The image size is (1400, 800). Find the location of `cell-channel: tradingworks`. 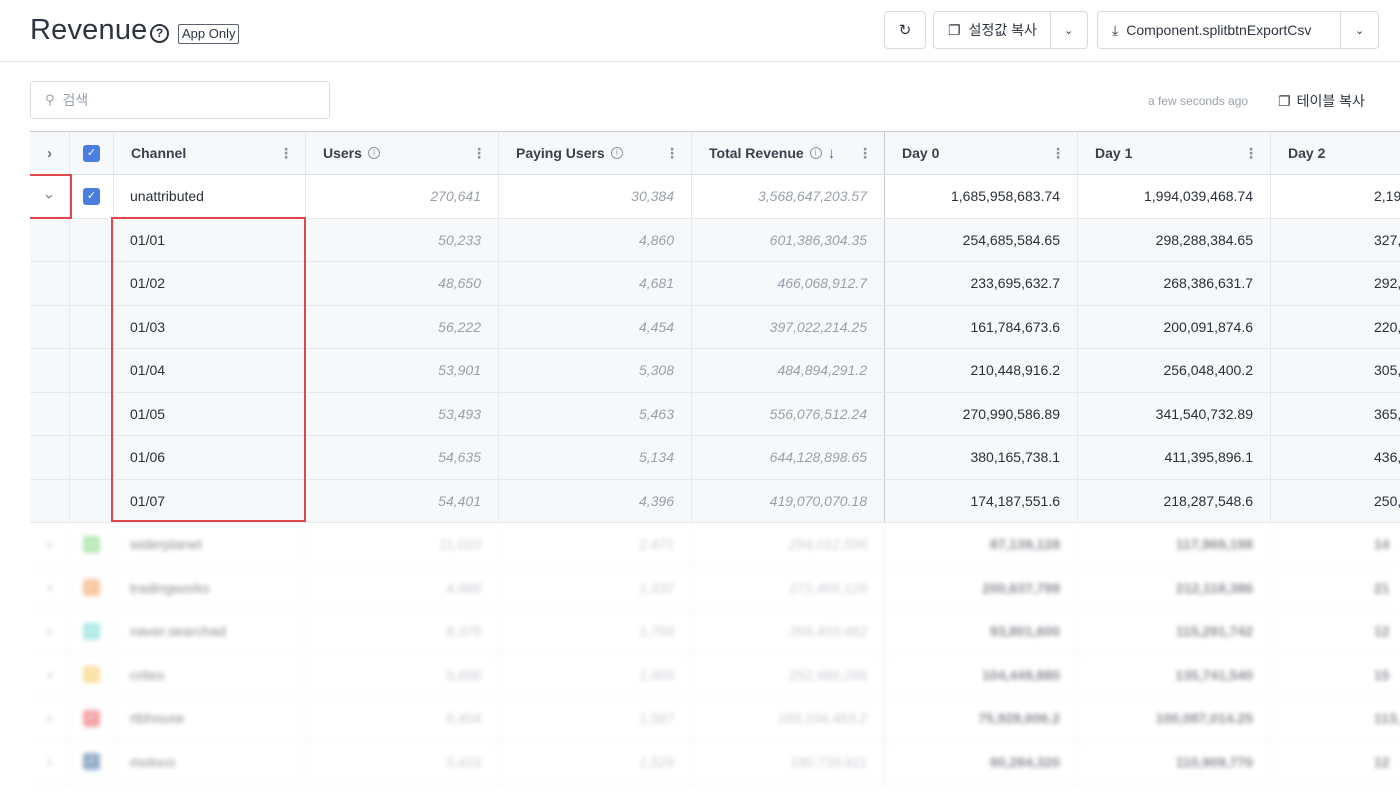

cell-channel: tradingworks is located at coordinates (210, 587).